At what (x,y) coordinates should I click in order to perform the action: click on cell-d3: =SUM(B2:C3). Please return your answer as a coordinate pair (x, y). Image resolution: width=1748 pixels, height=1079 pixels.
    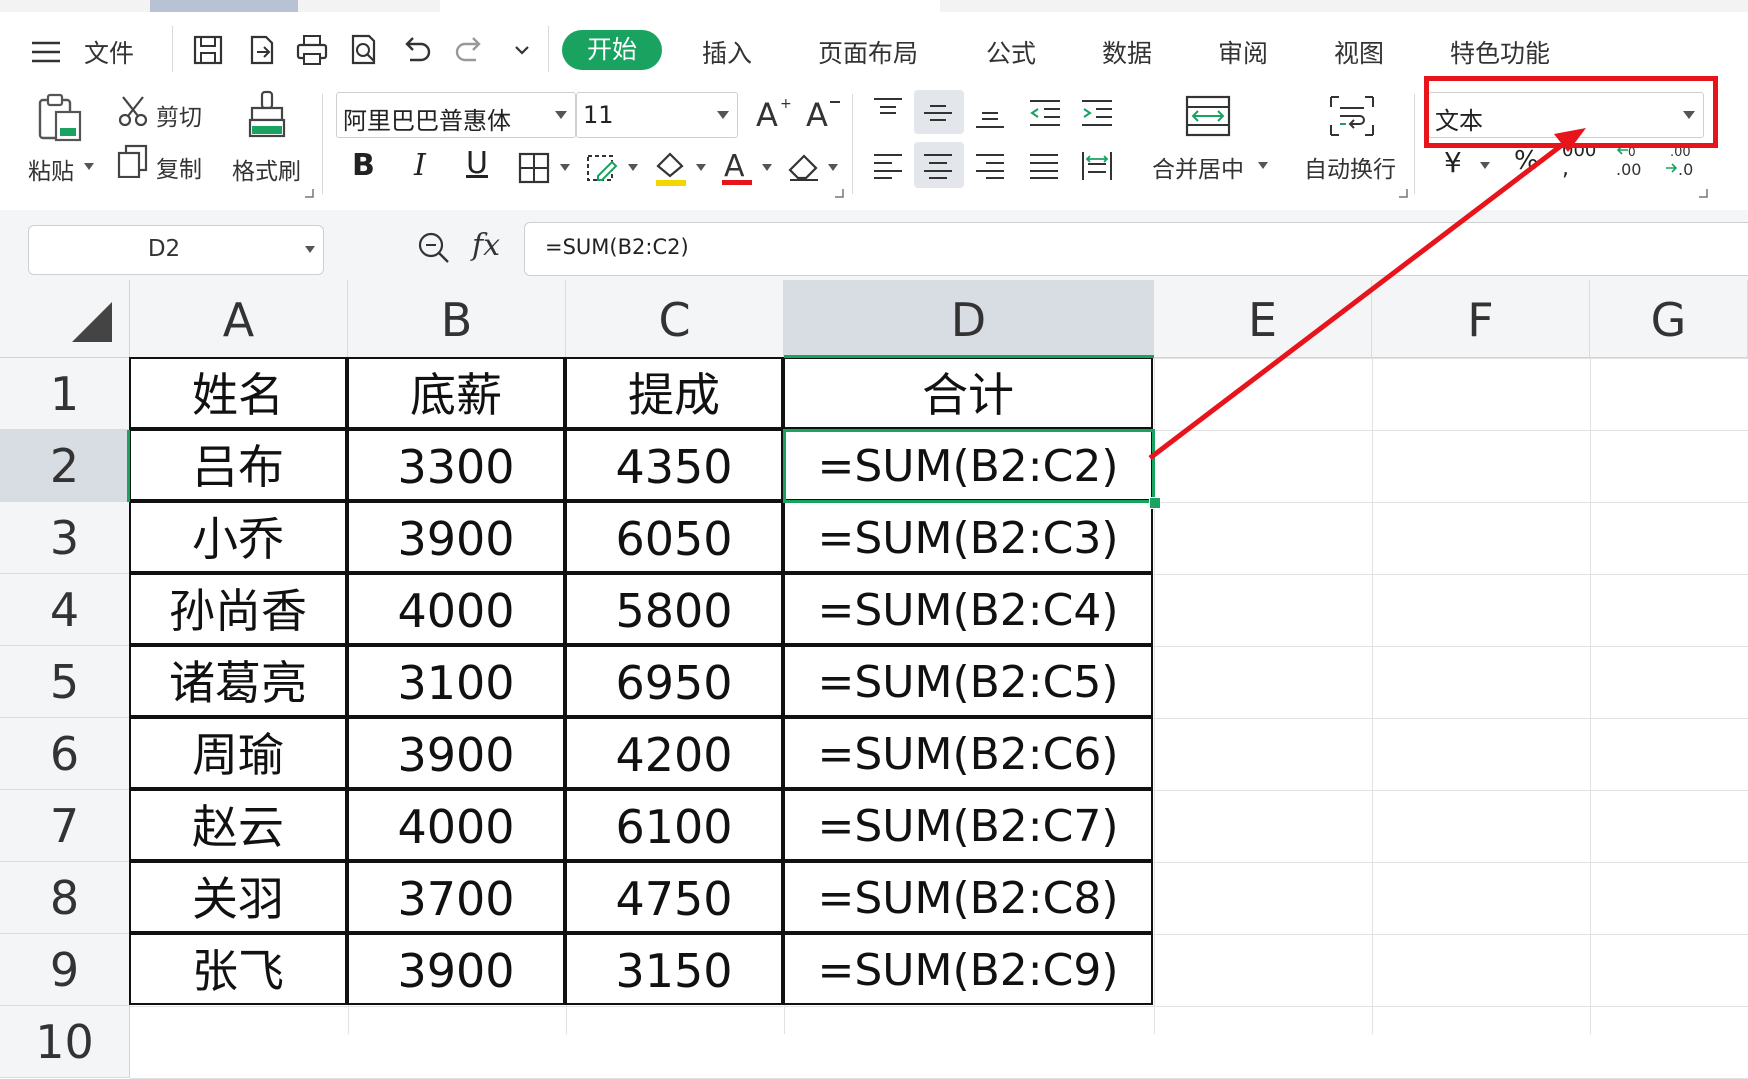
    Looking at the image, I should click on (968, 537).